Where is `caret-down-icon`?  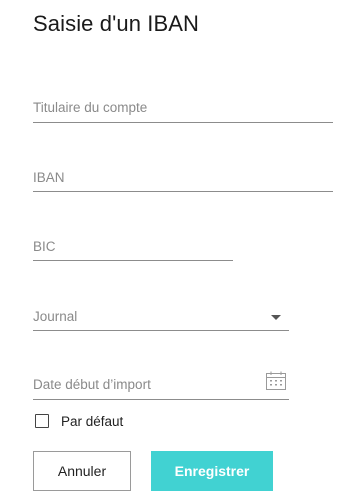 caret-down-icon is located at coordinates (276, 317).